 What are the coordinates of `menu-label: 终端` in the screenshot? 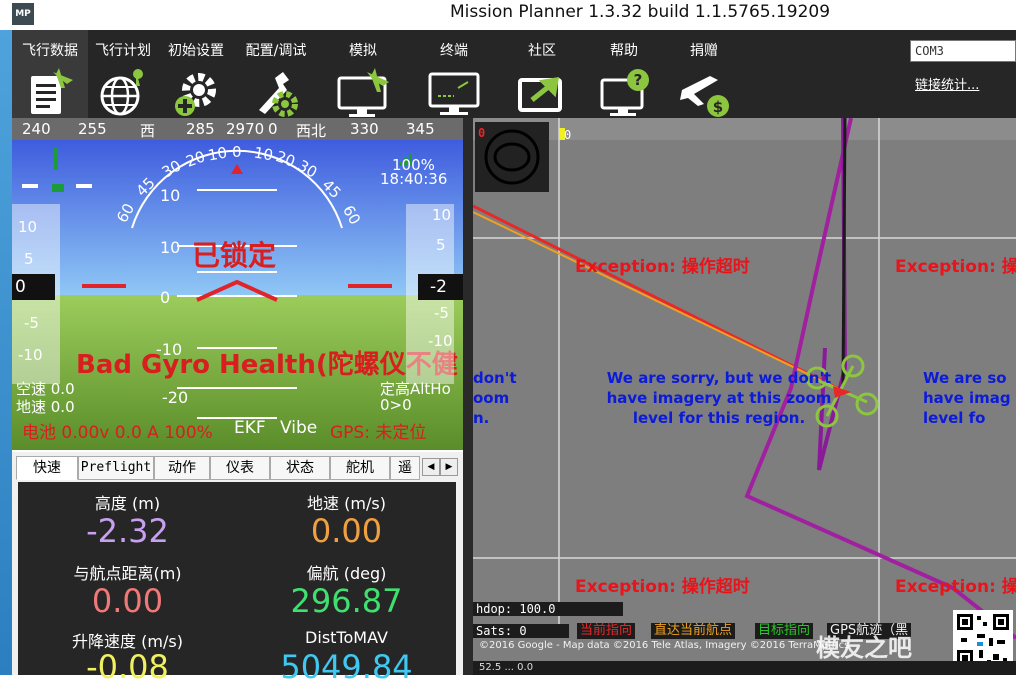 It's located at (454, 51).